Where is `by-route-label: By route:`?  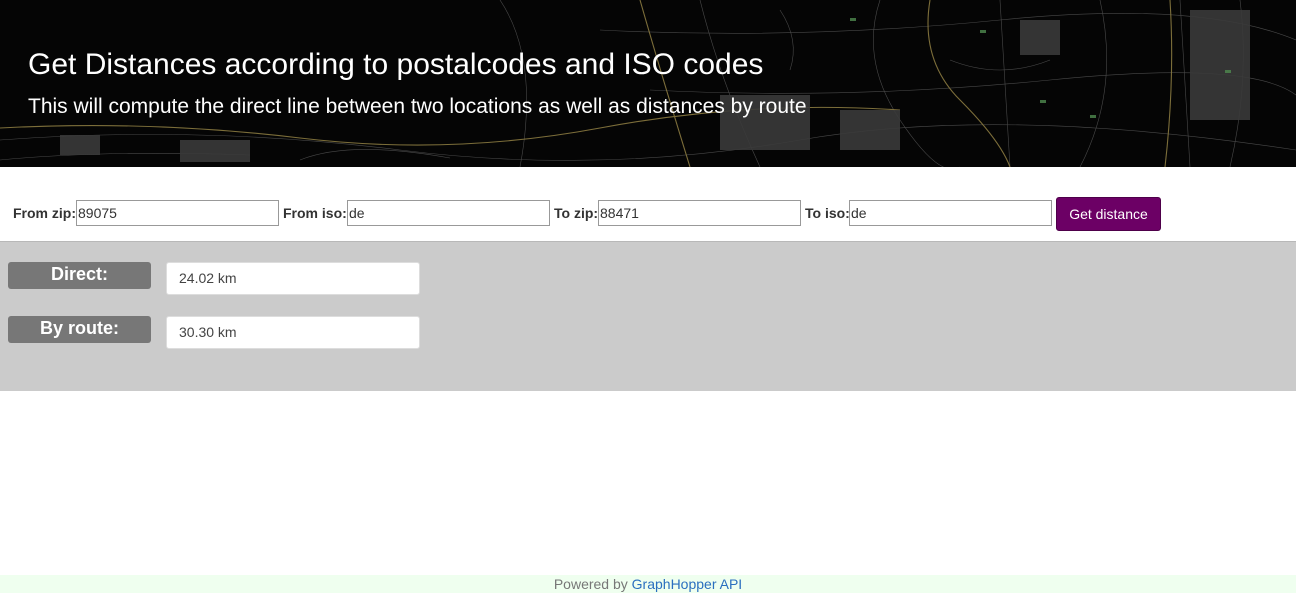 by-route-label: By route: is located at coordinates (79, 329).